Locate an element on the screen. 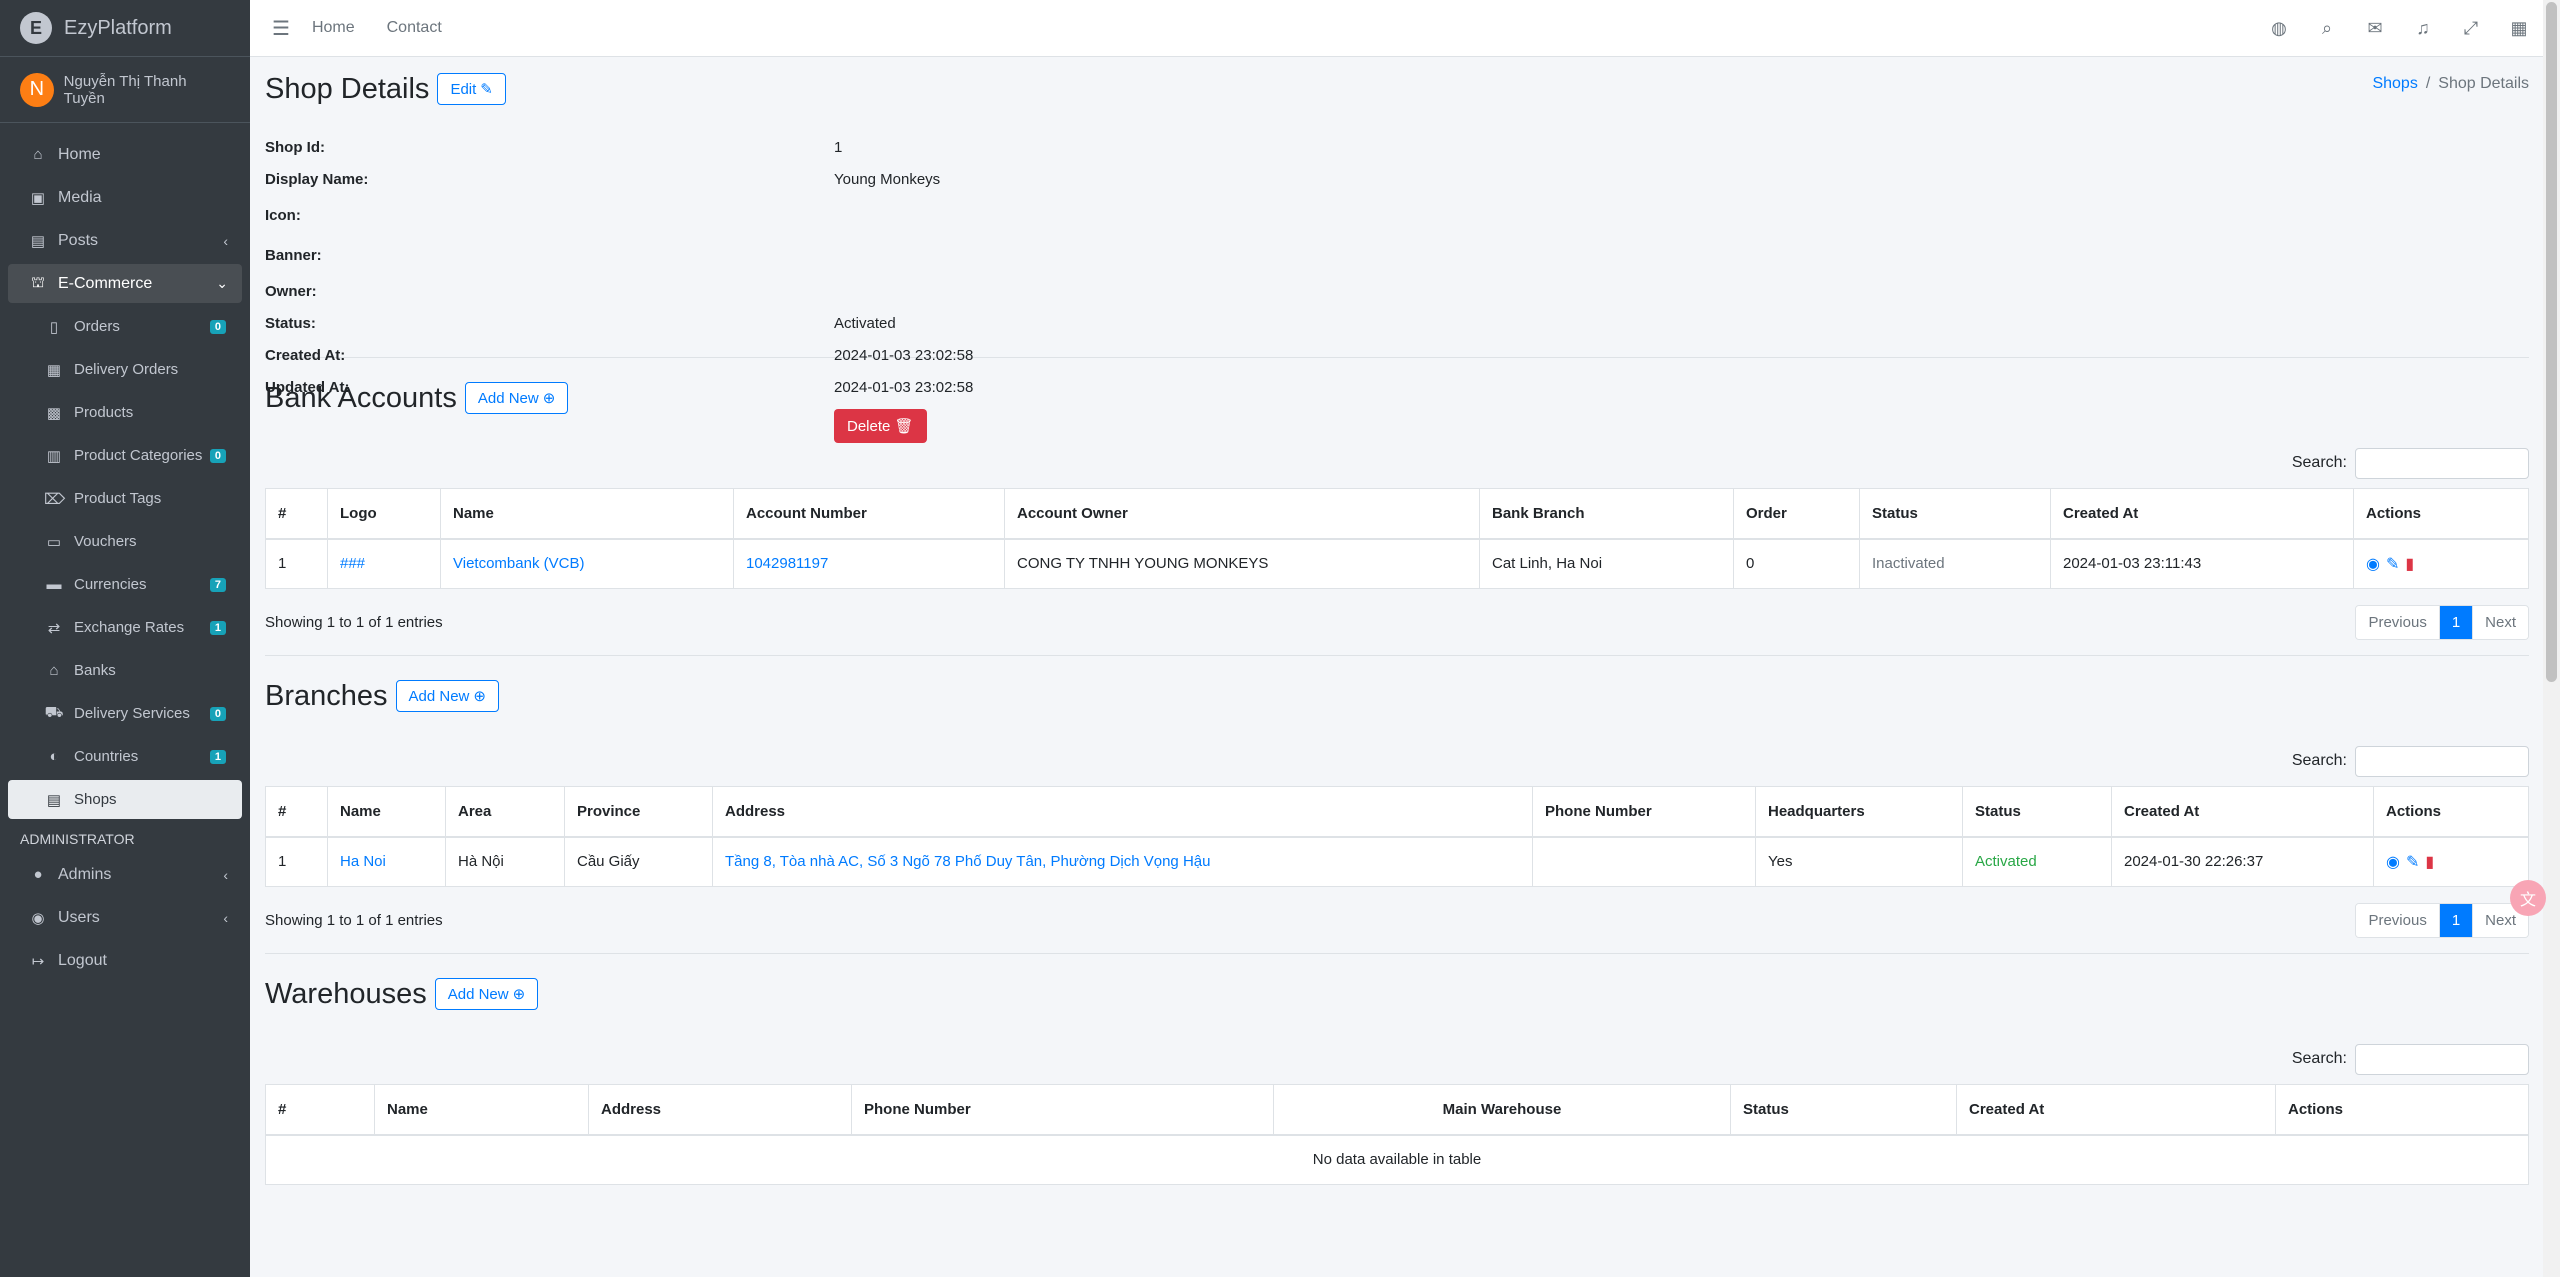 Image resolution: width=2560 pixels, height=1277 pixels. sidebar-item-products: ▩ Products is located at coordinates (125, 412).